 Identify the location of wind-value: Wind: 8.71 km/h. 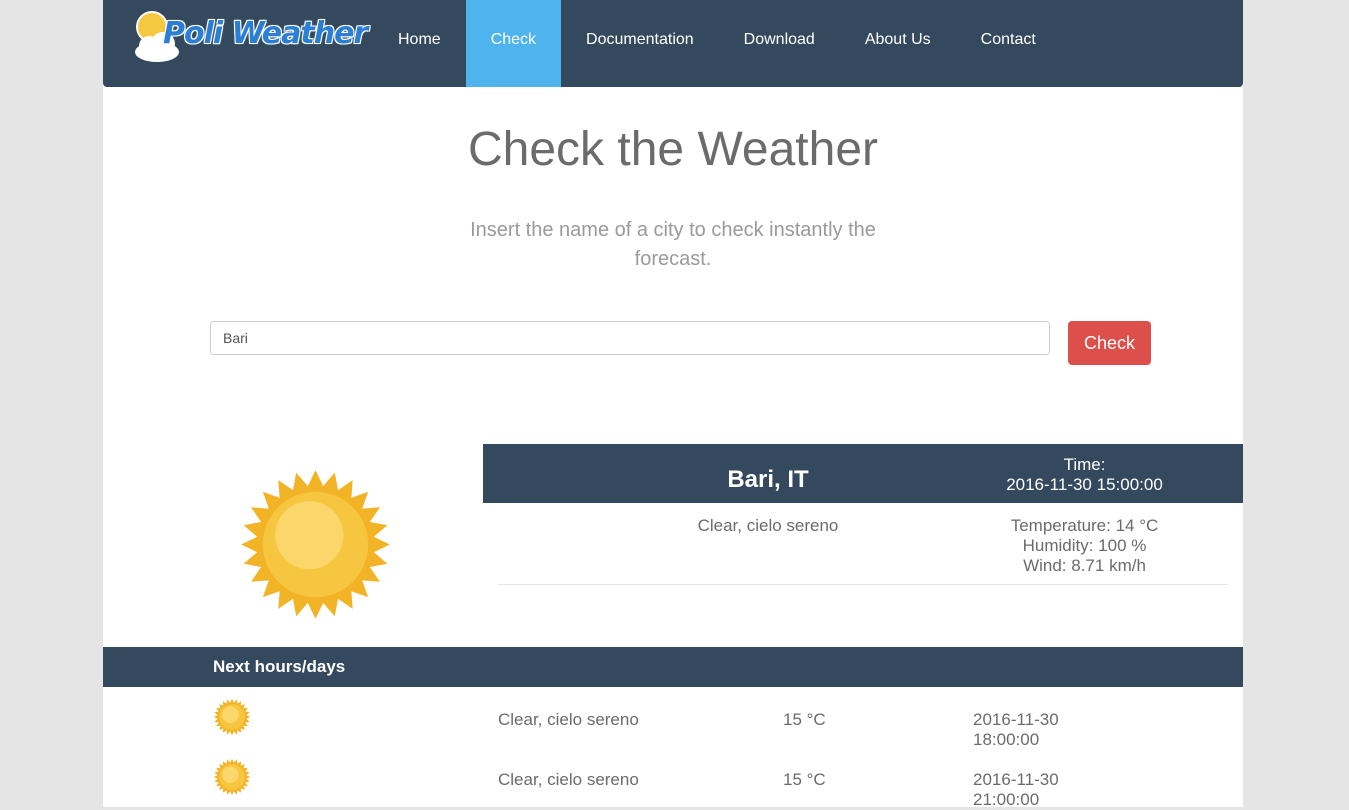
(1084, 565).